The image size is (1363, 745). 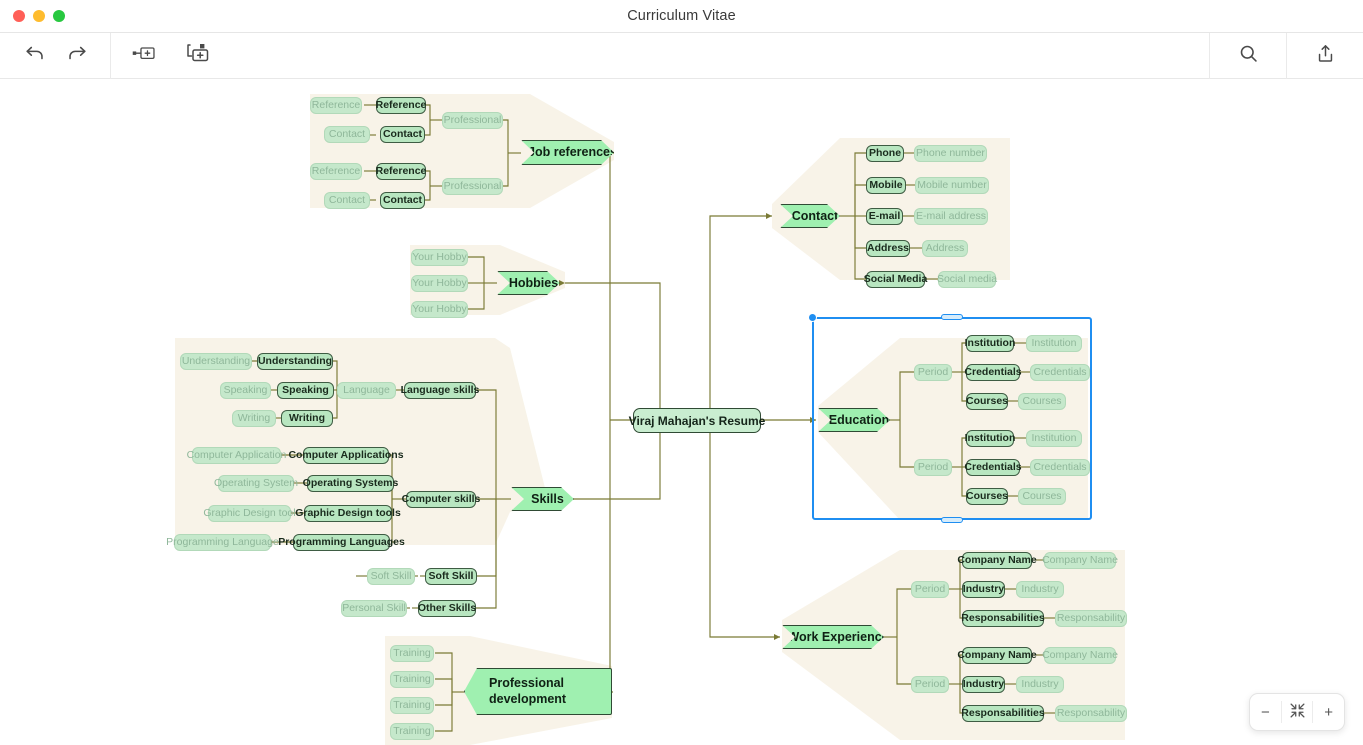 What do you see at coordinates (854, 420) in the screenshot?
I see `branch-node-education: Education` at bounding box center [854, 420].